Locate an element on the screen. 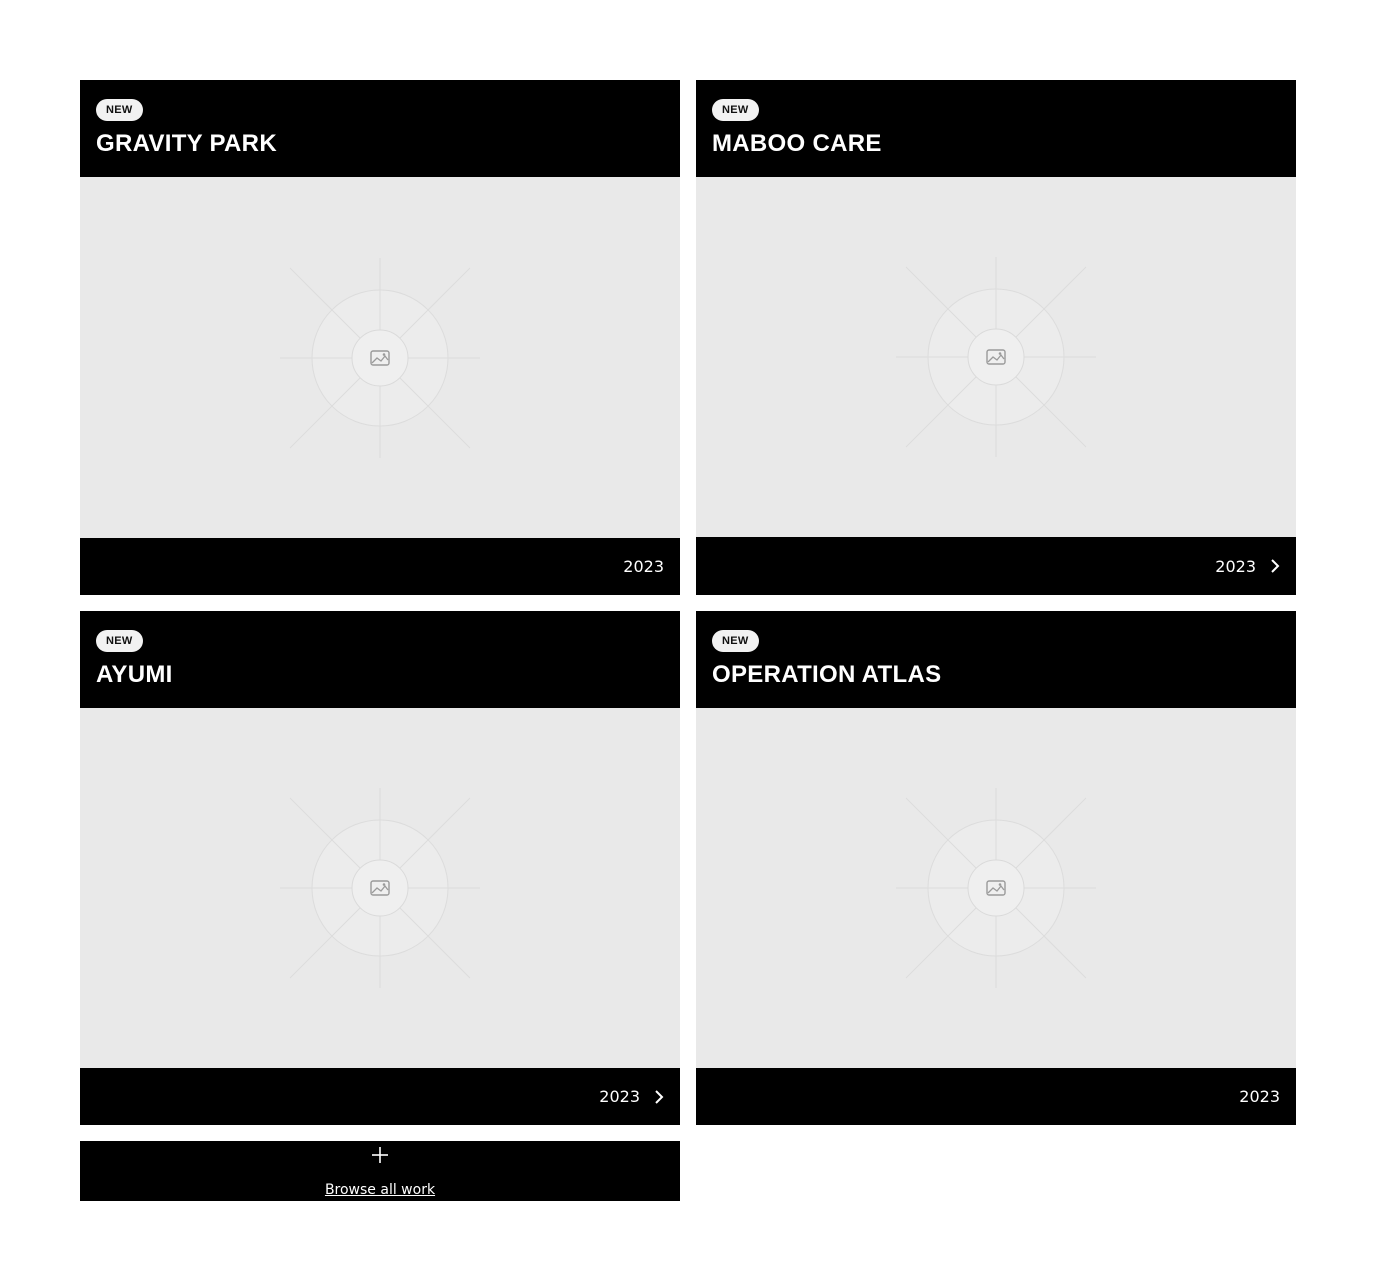 The height and width of the screenshot is (1281, 1376). card-header: NEW AYUMI is located at coordinates (380, 659).